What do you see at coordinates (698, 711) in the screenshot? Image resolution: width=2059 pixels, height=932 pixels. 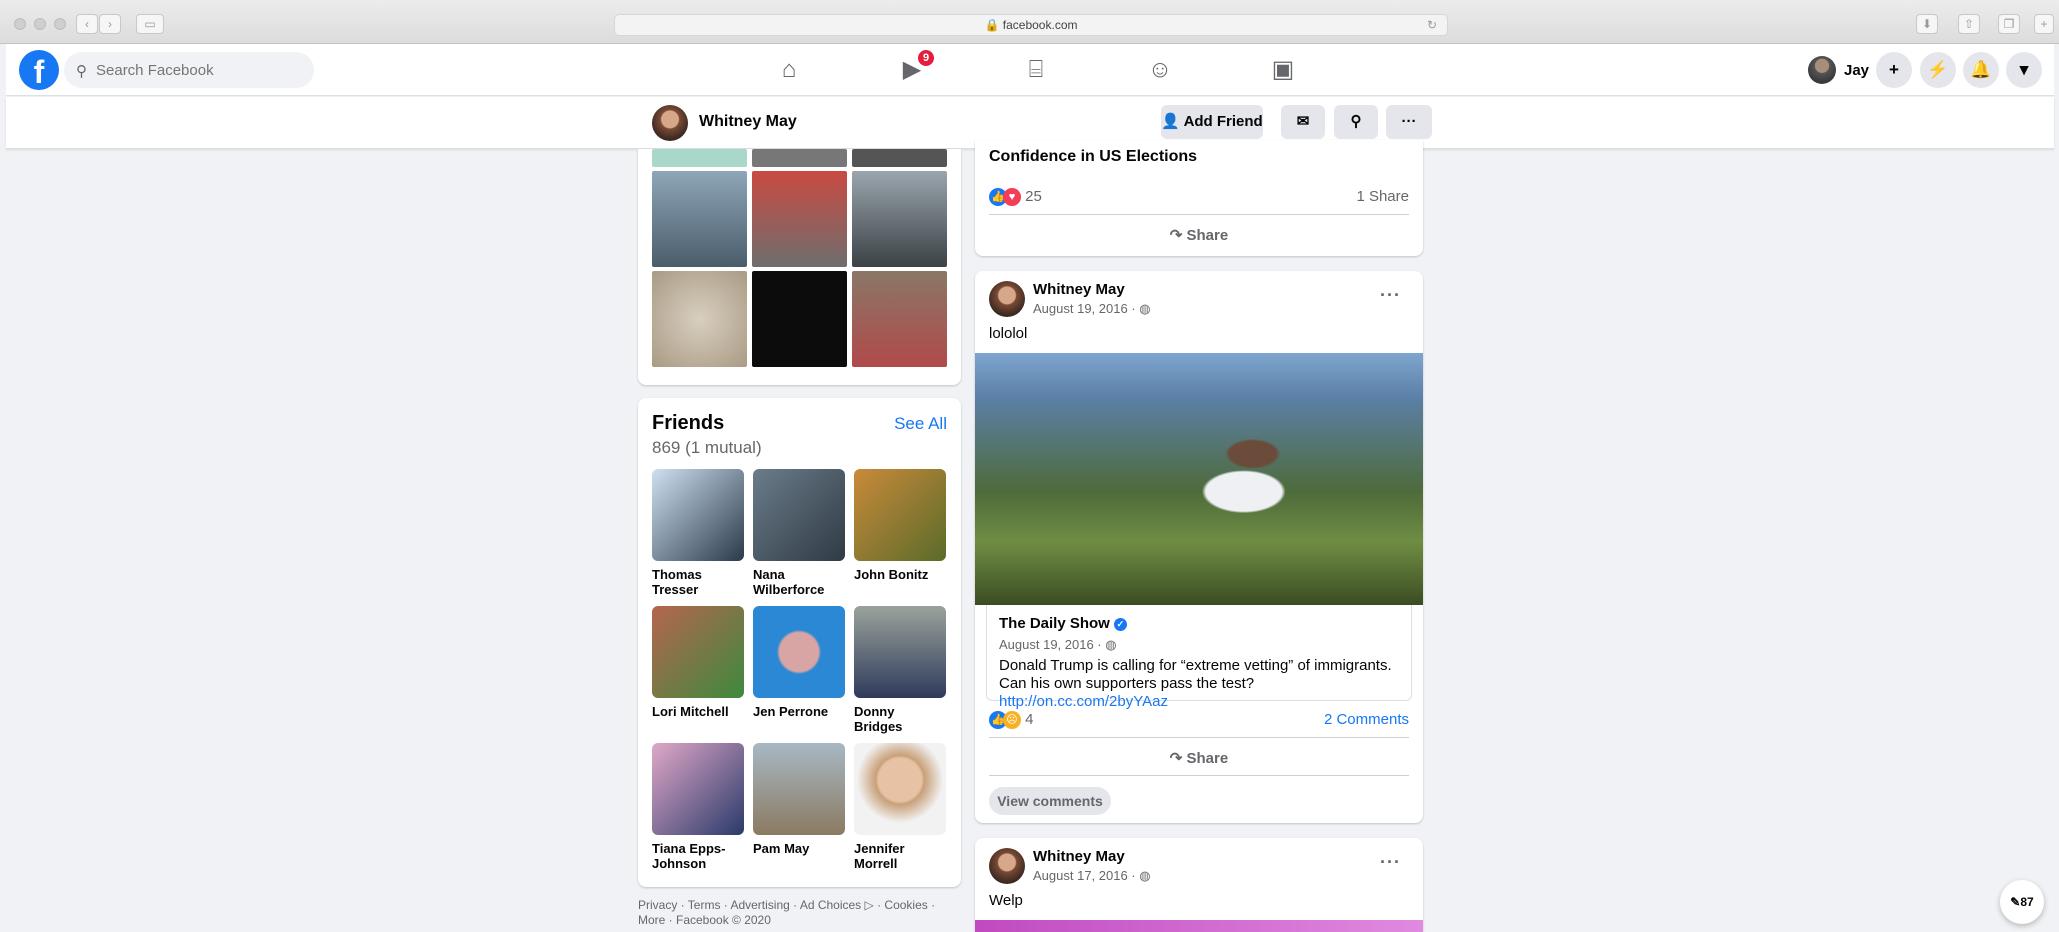 I see `friend-name: Lori Mitchell` at bounding box center [698, 711].